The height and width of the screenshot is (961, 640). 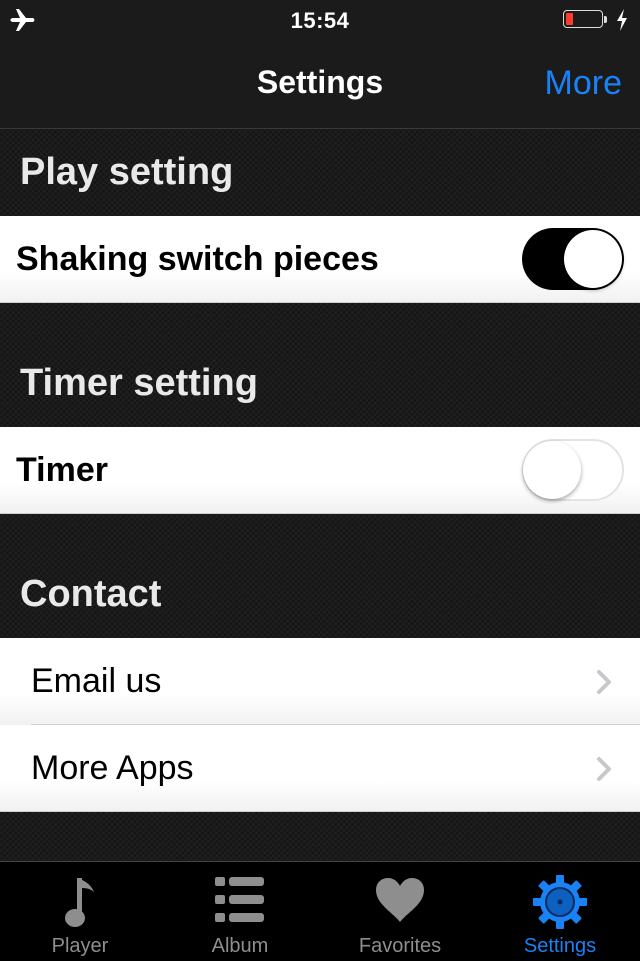 What do you see at coordinates (400, 900) in the screenshot?
I see `heart-icon` at bounding box center [400, 900].